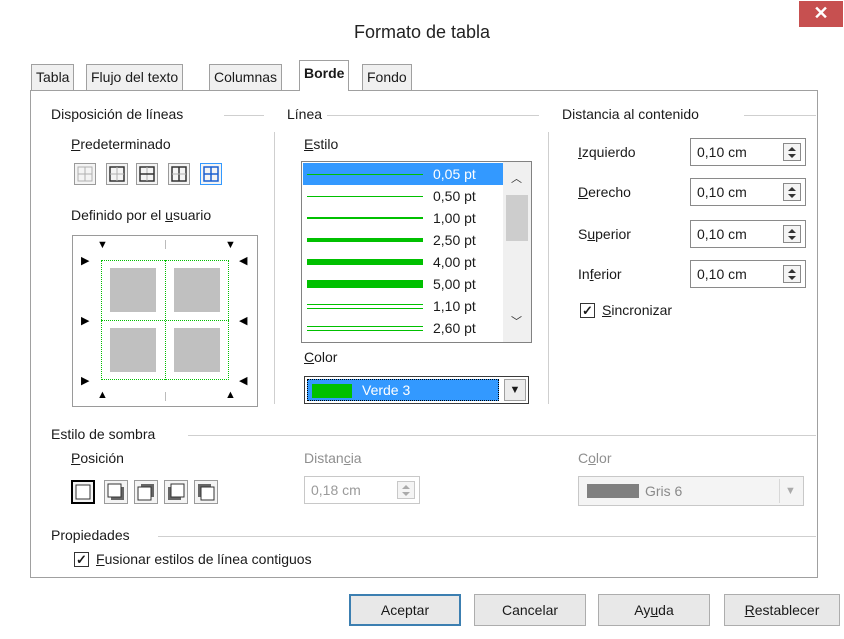  I want to click on line-style-option: 1,00 pt, so click(403, 218).